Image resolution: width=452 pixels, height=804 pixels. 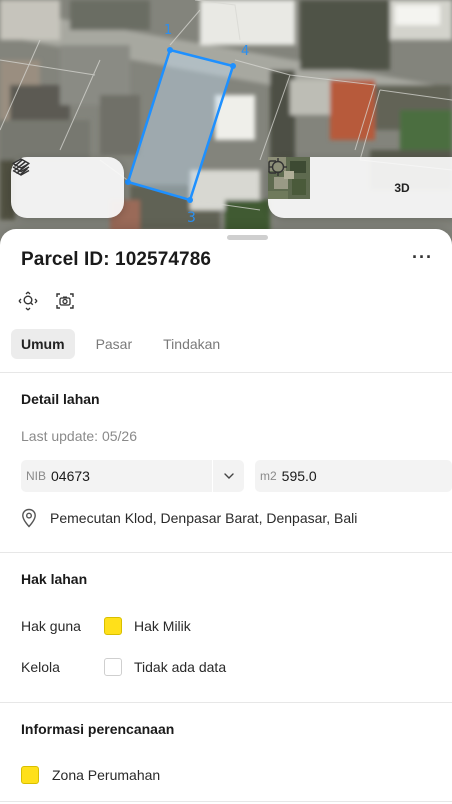 I want to click on tab-bar: Umum Pasar Tindakan, so click(x=126, y=344).